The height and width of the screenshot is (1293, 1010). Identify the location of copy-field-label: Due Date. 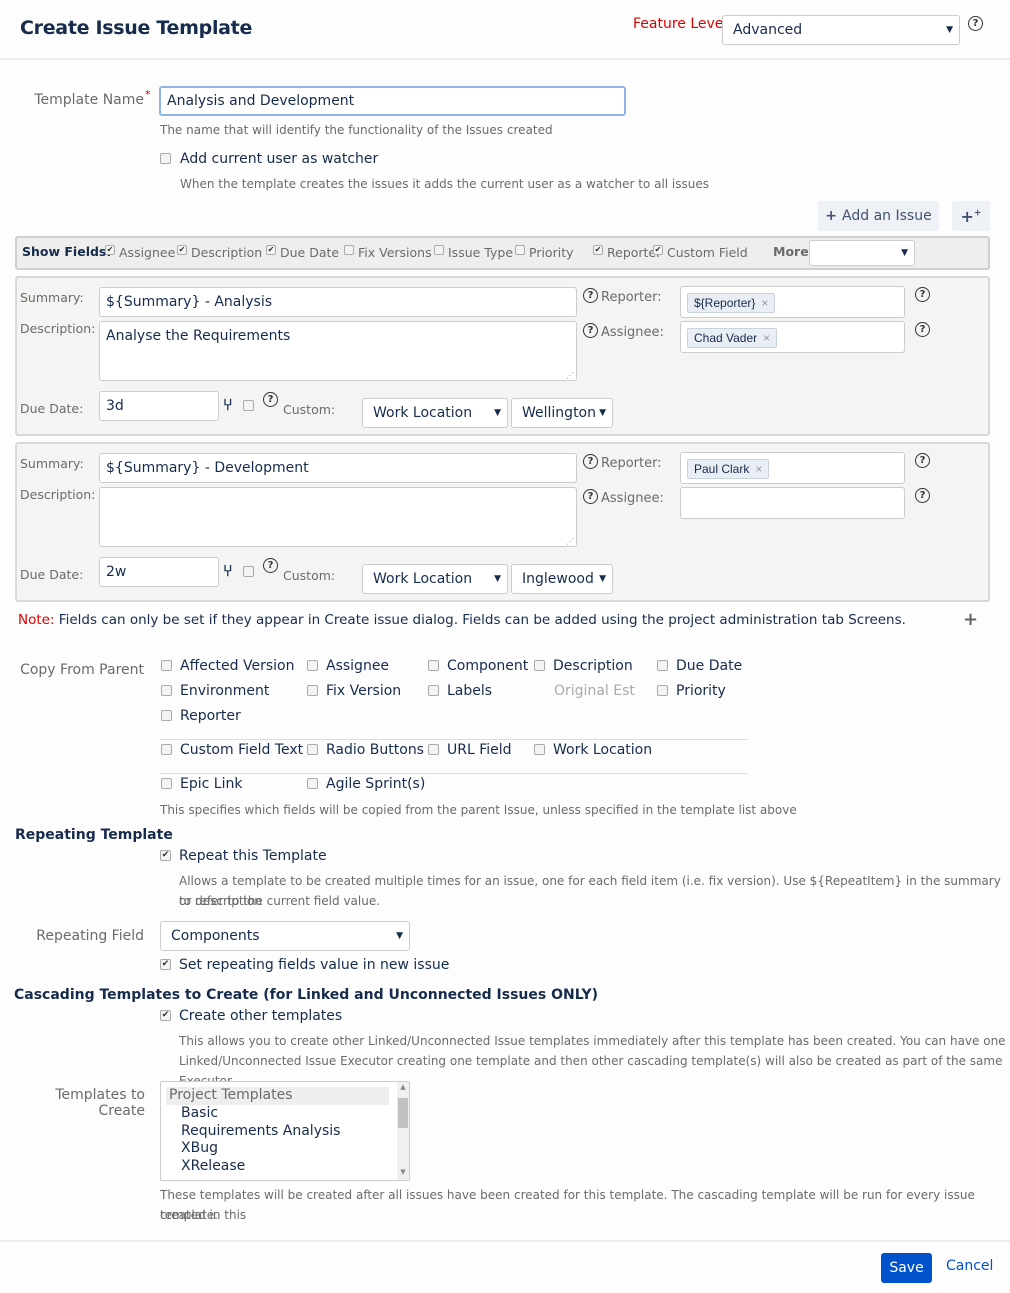
(709, 666).